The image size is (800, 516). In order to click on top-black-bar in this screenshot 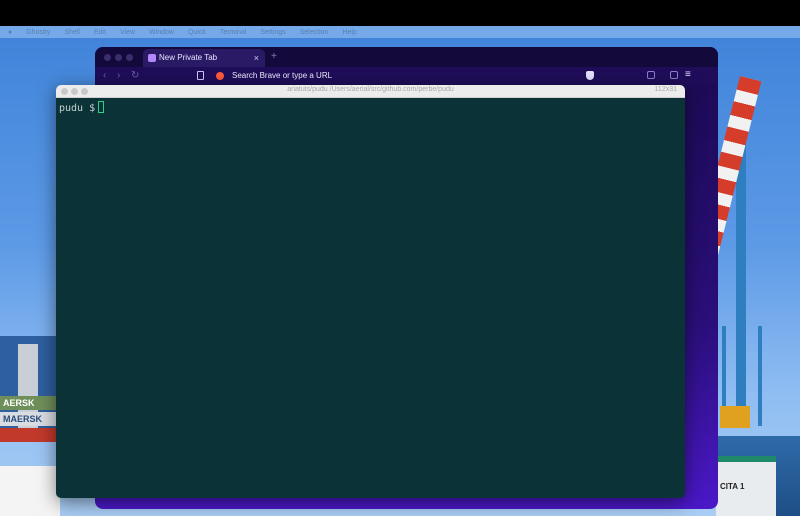, I will do `click(400, 13)`.